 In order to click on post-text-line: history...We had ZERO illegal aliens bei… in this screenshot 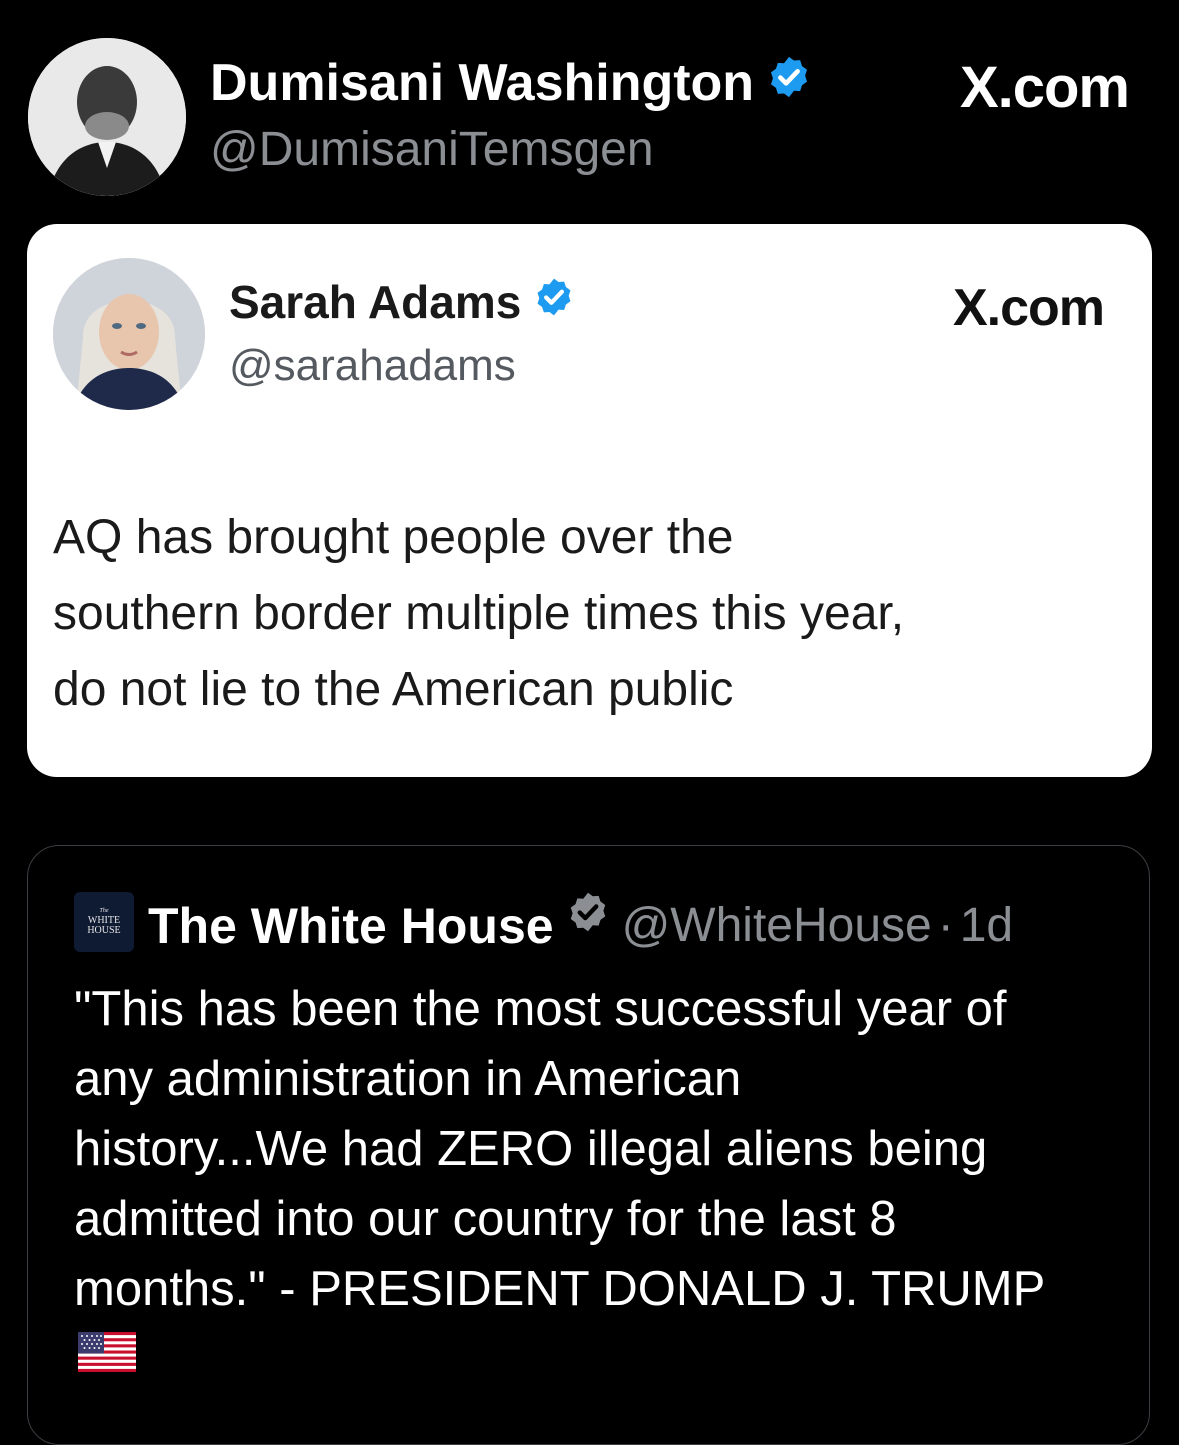, I will do `click(531, 1149)`.